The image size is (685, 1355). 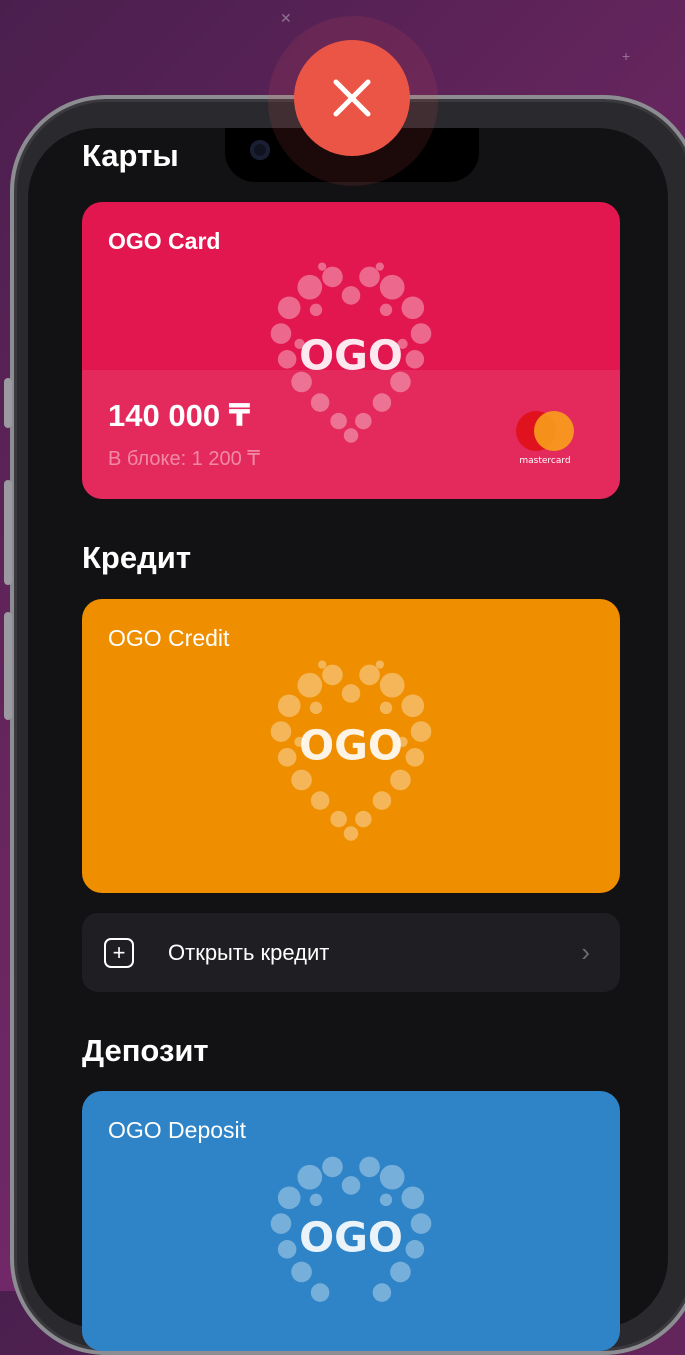 What do you see at coordinates (179, 415) in the screenshot?
I see `card-balance: 140 000 ₸` at bounding box center [179, 415].